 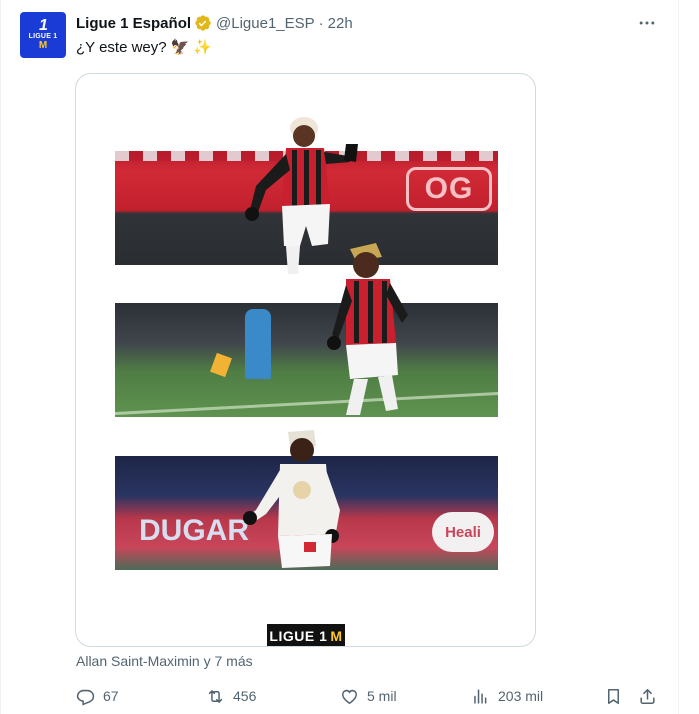 I want to click on bookmark-button, so click(x=613, y=696).